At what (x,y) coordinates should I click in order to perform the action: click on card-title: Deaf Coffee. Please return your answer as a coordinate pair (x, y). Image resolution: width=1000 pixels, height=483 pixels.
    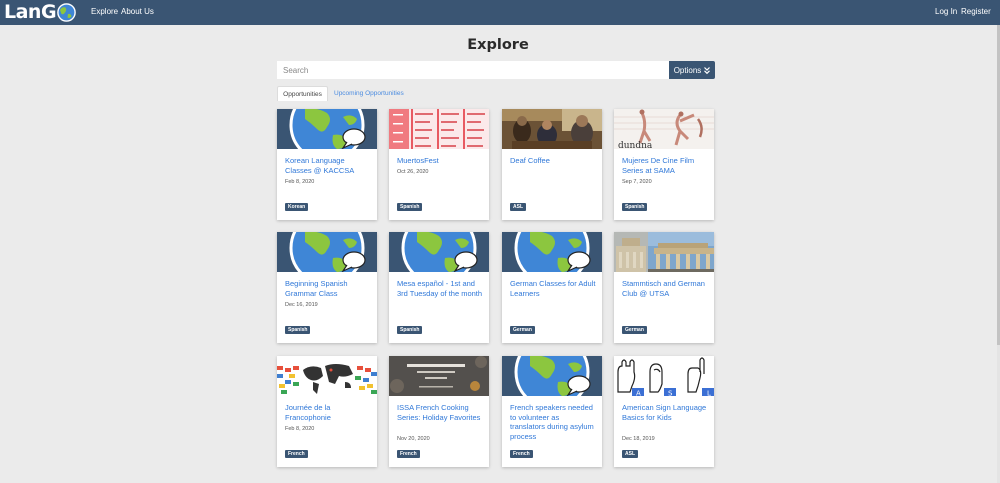
    Looking at the image, I should click on (553, 161).